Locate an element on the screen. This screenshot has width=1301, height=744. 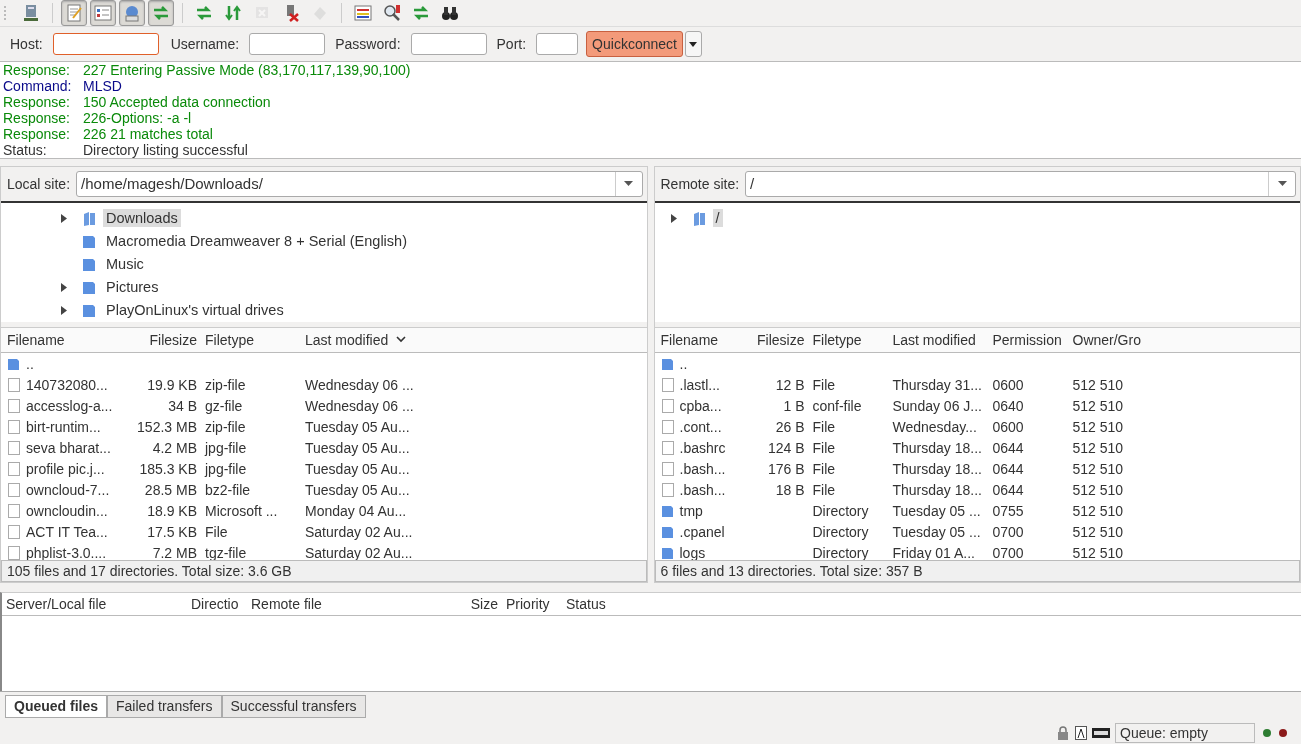
host-field is located at coordinates (105, 44).